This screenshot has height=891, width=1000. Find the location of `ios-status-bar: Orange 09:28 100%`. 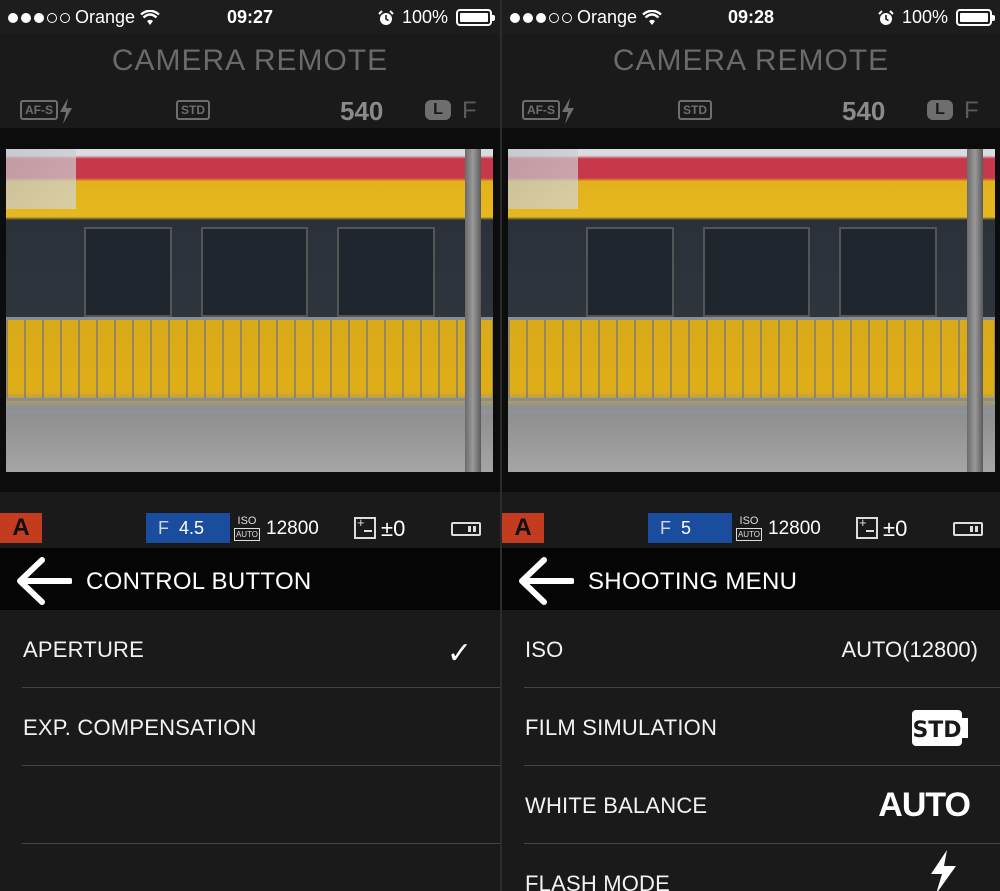

ios-status-bar: Orange 09:28 100% is located at coordinates (751, 17).